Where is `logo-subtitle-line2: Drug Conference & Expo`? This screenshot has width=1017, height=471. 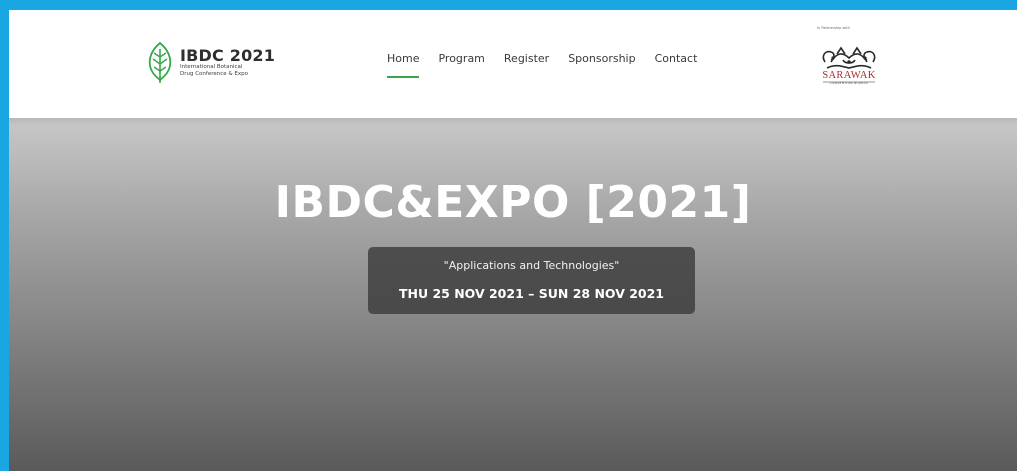 logo-subtitle-line2: Drug Conference & Expo is located at coordinates (214, 73).